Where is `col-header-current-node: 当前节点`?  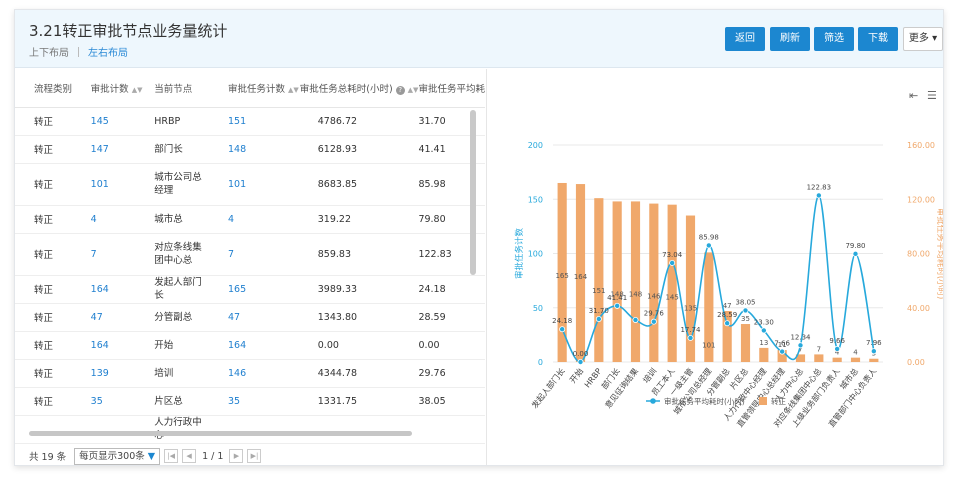 col-header-current-node: 当前节点 is located at coordinates (188, 88).